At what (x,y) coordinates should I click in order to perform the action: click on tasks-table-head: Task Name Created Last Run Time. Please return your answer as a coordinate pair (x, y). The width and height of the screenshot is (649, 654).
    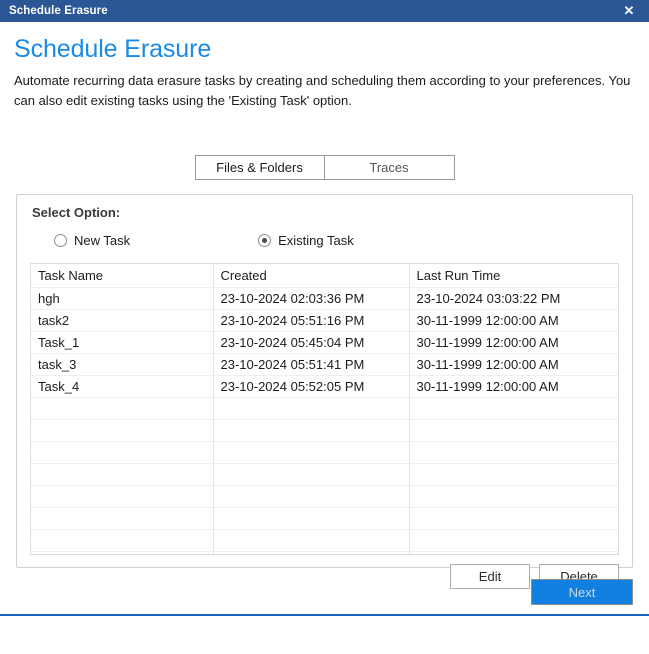
    Looking at the image, I should click on (324, 276).